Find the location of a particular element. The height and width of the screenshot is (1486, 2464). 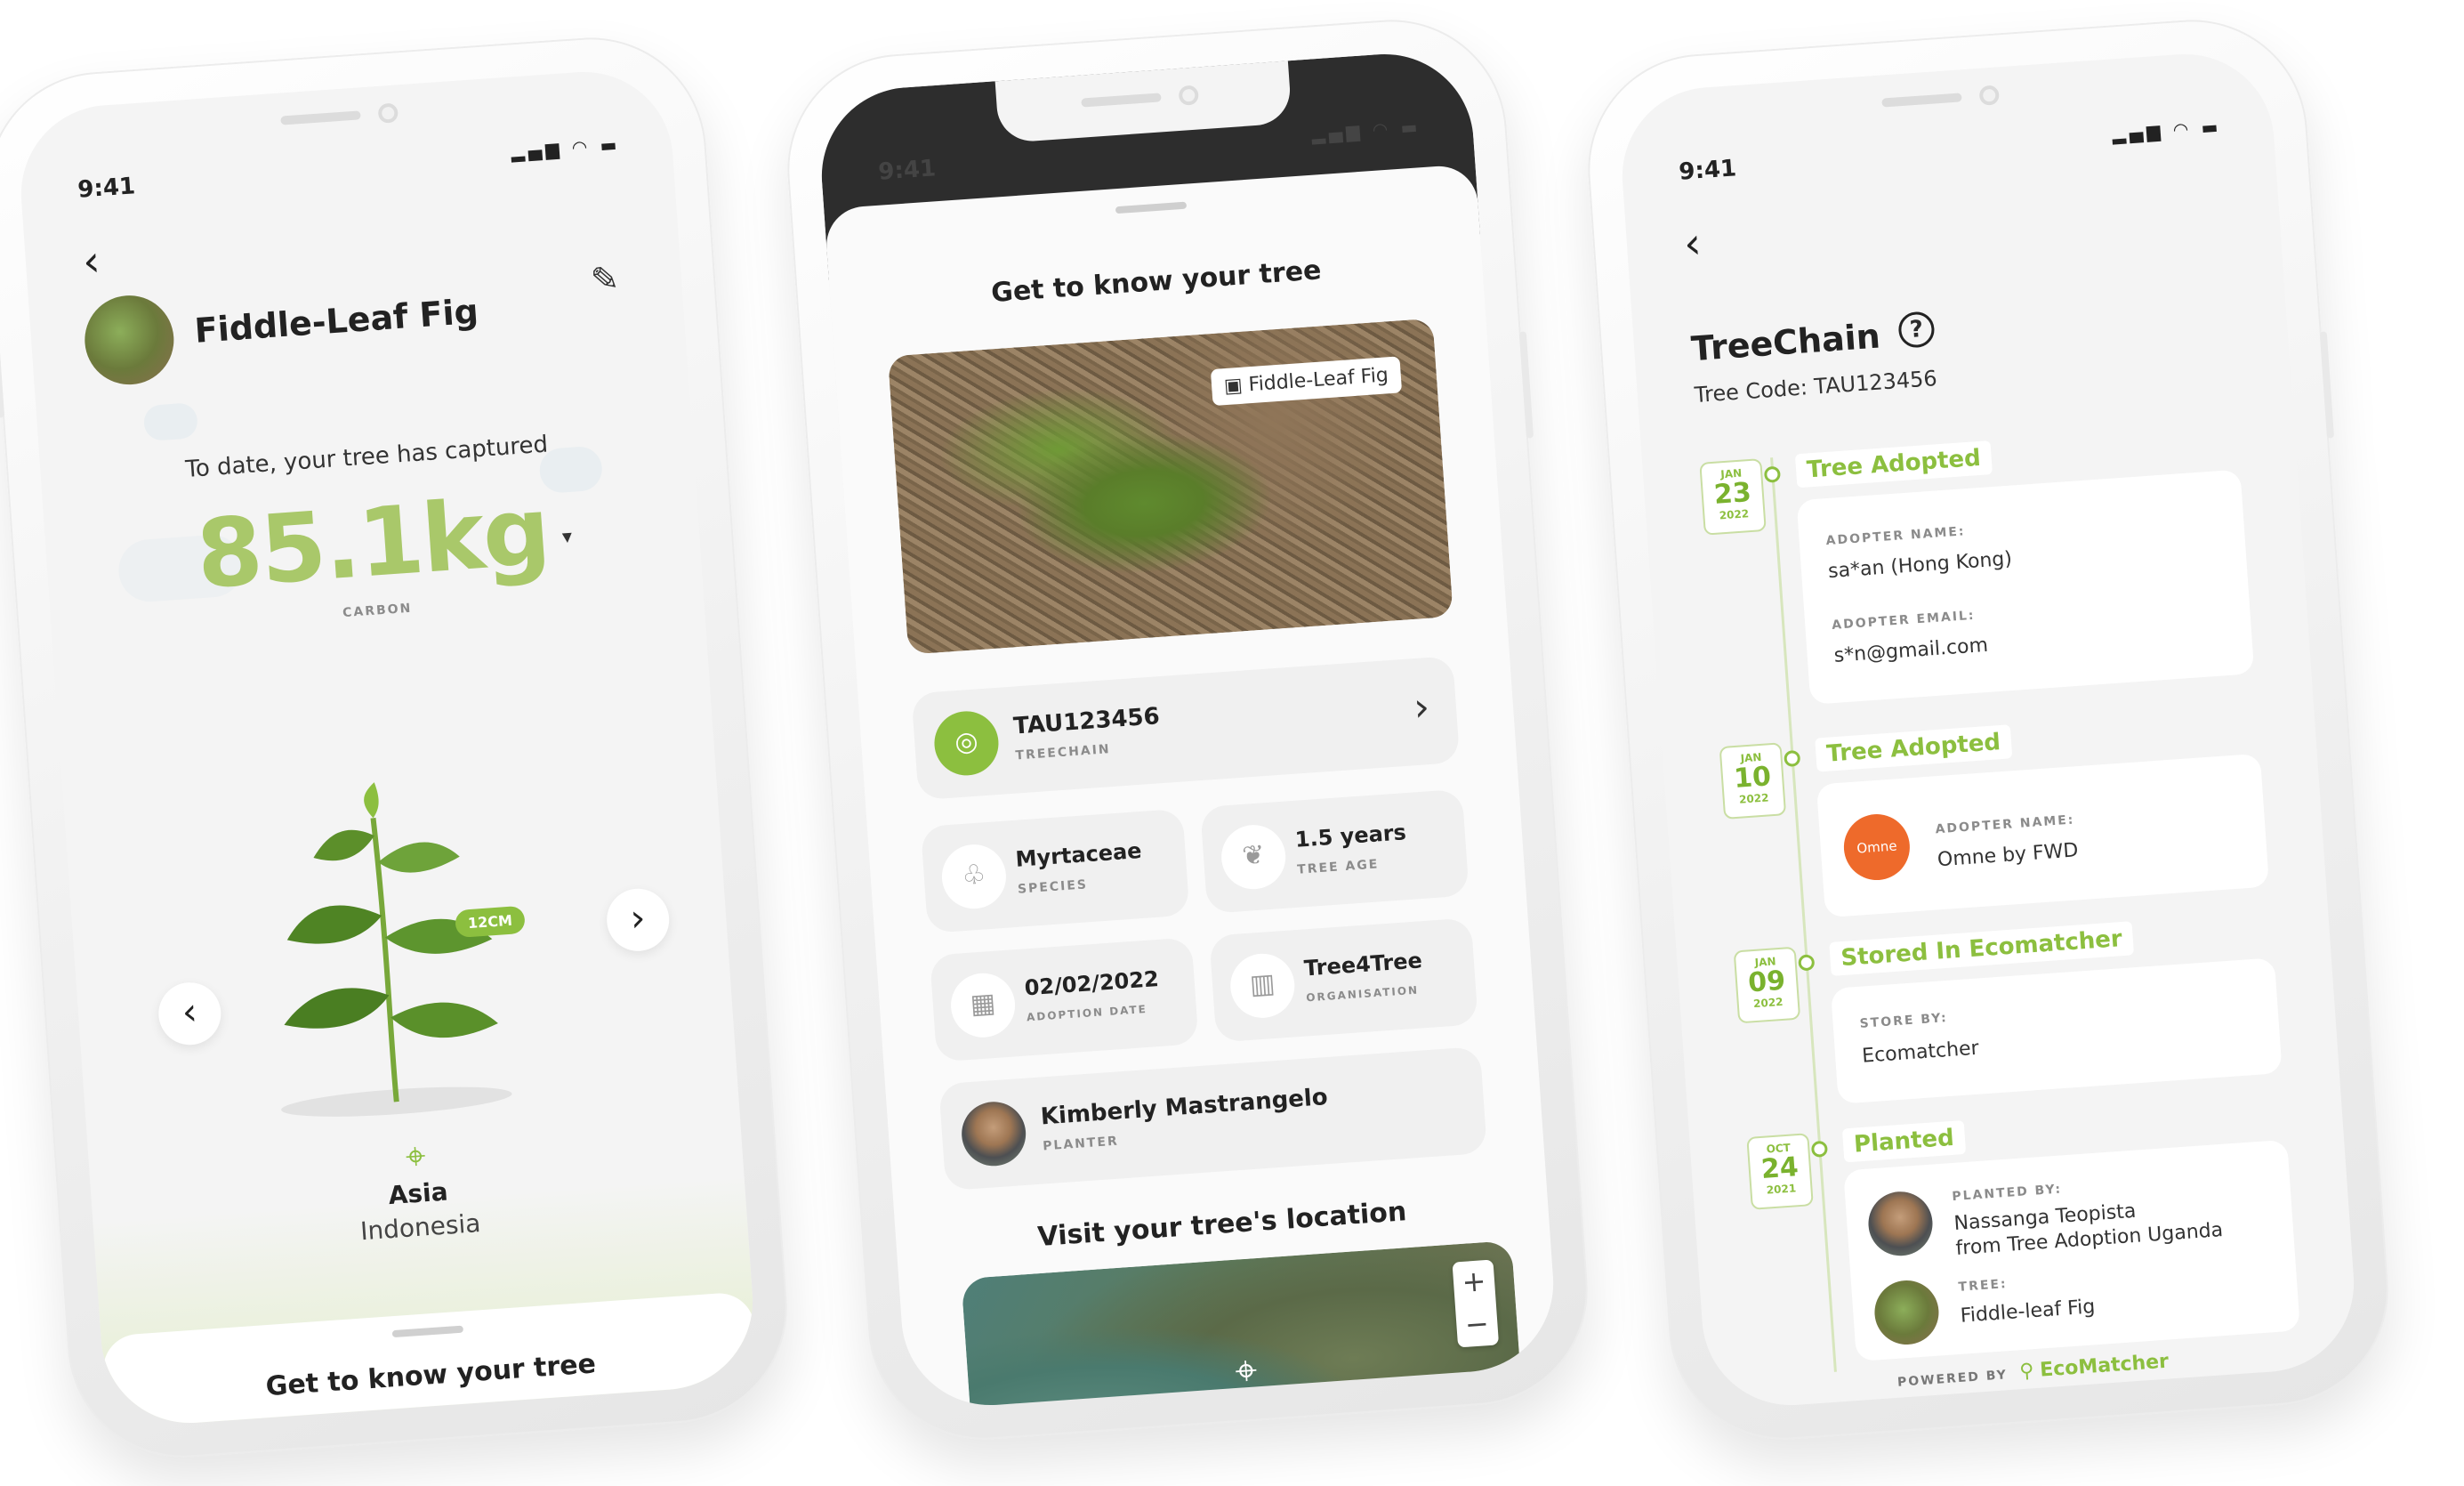

photo-tag: ▣ Fiddle-Leaf Fig is located at coordinates (1307, 382).